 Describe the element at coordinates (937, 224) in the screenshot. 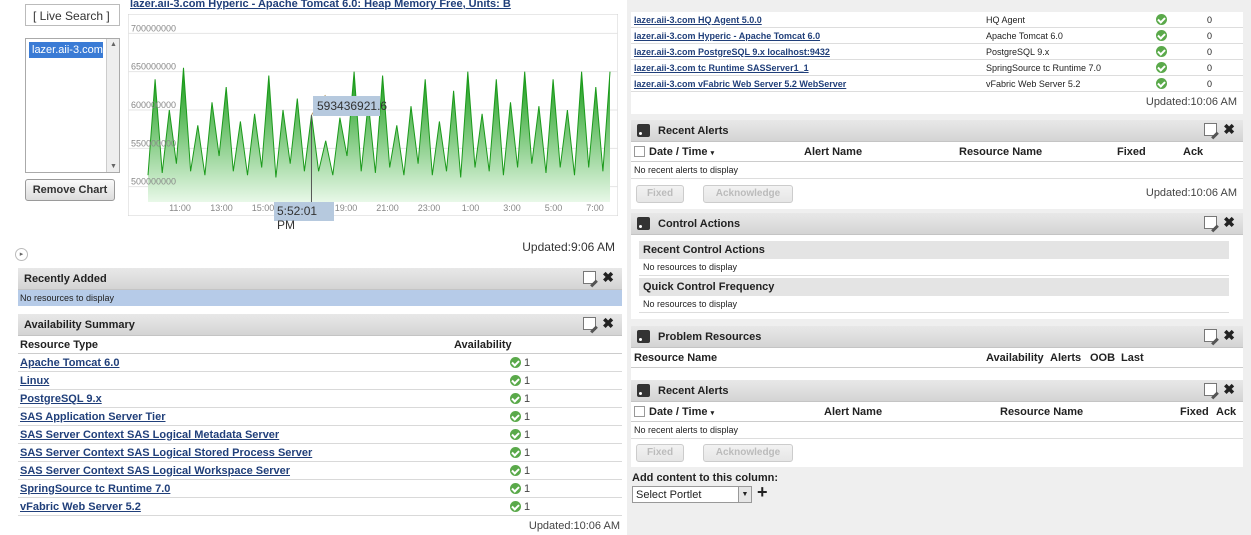

I see `control-actions-header: Control Actions ✖` at that location.